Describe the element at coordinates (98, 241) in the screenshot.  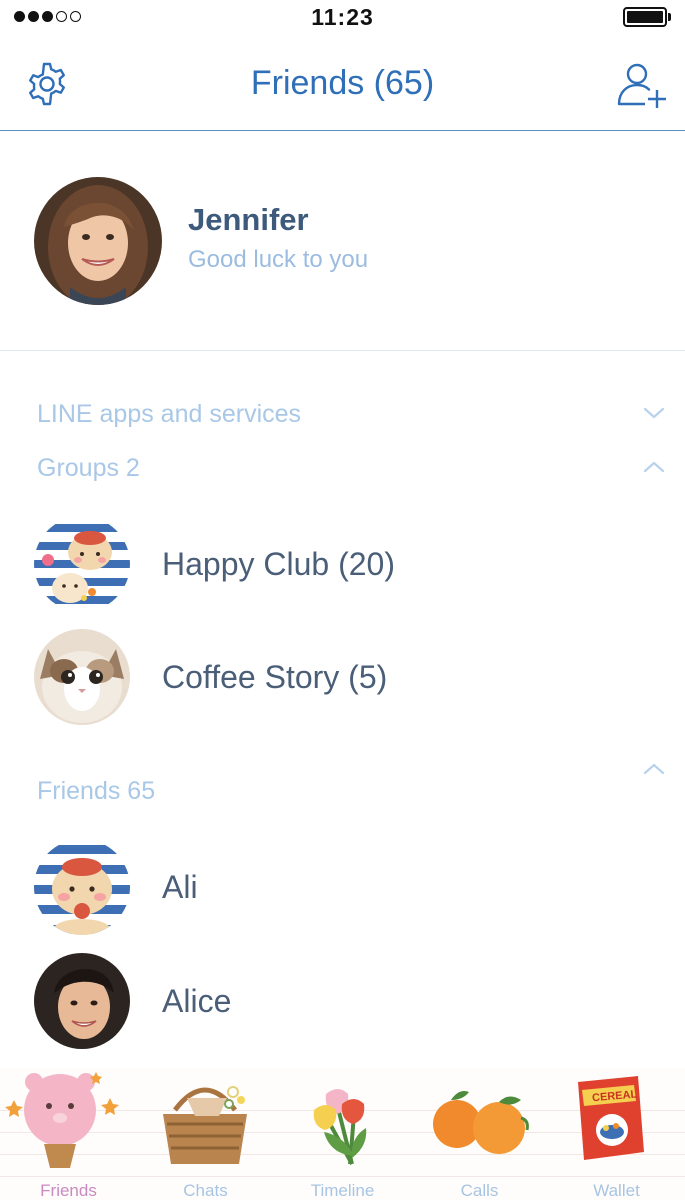
I see `profile-avatar` at that location.